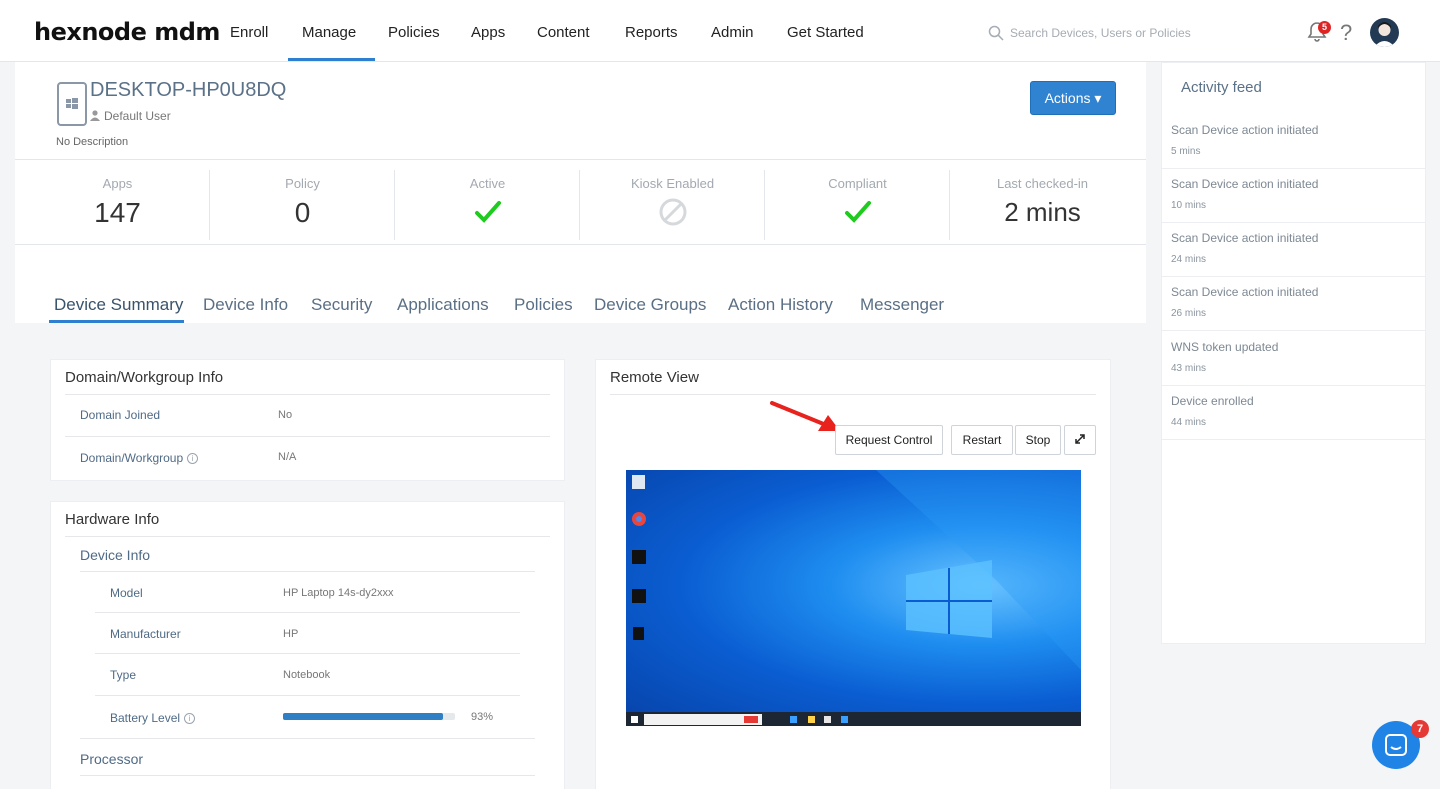 The height and width of the screenshot is (789, 1440). What do you see at coordinates (132, 458) in the screenshot?
I see `domain-workgroup-label-text: Domain/Workgroup` at bounding box center [132, 458].